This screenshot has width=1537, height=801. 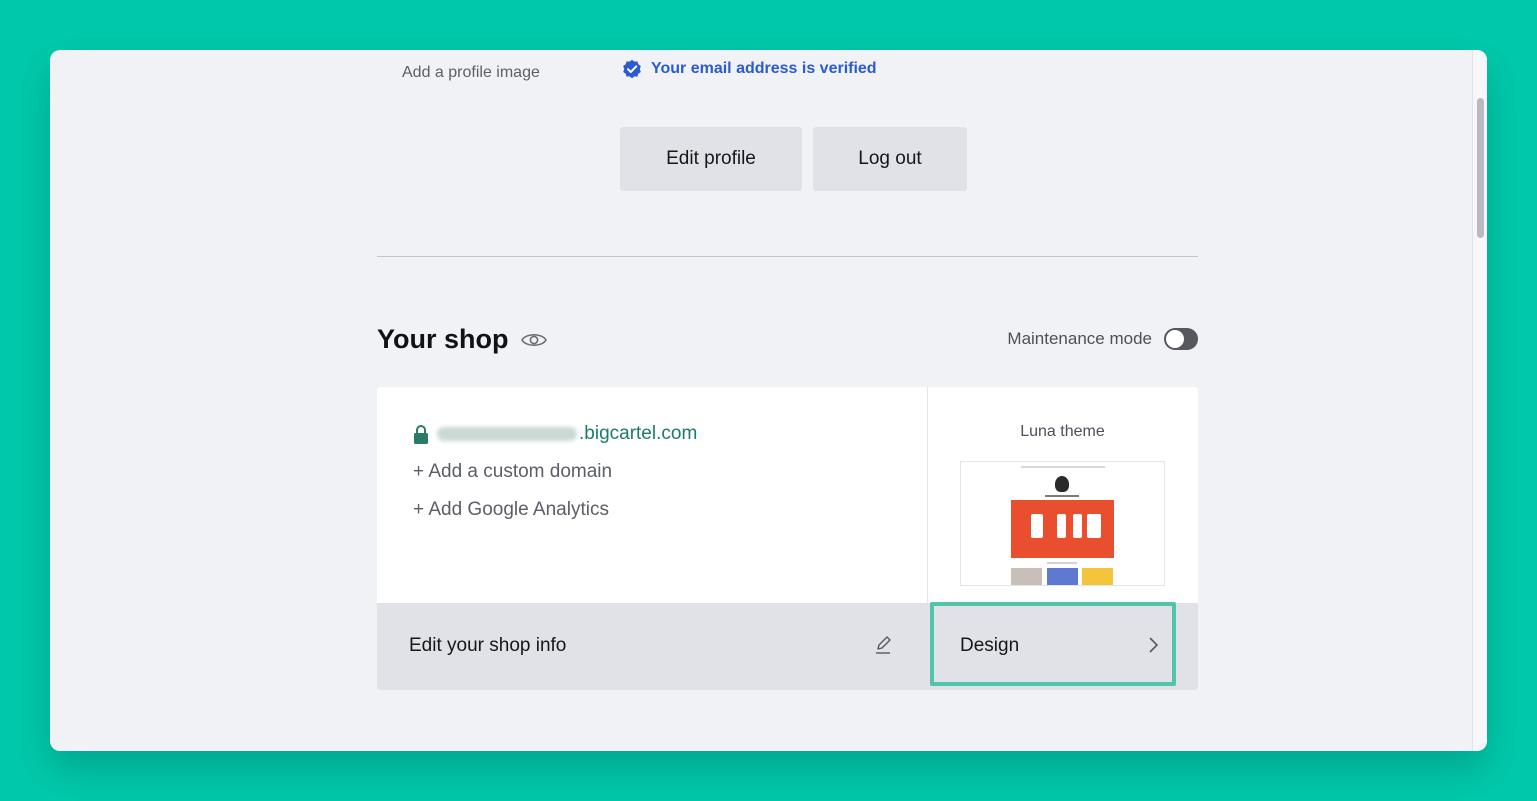 I want to click on shop-domain-link: .bigcartel.com, so click(x=555, y=434).